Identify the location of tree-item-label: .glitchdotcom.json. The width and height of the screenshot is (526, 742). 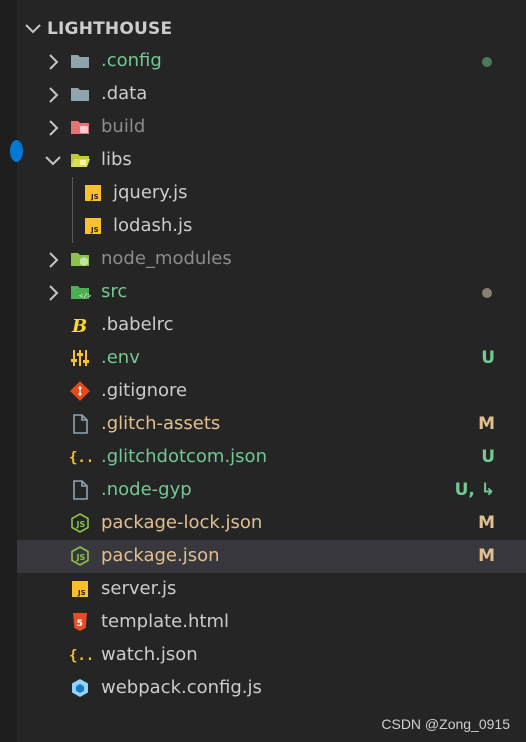
(184, 456).